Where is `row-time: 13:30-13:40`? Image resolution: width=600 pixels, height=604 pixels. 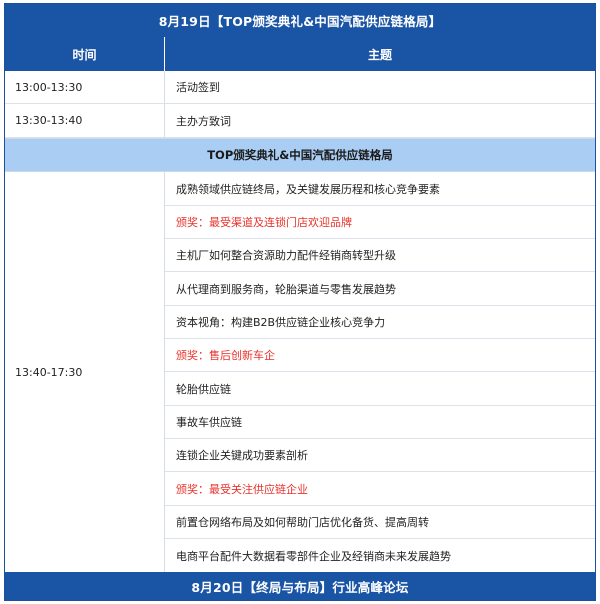
row-time: 13:30-13:40 is located at coordinates (85, 120).